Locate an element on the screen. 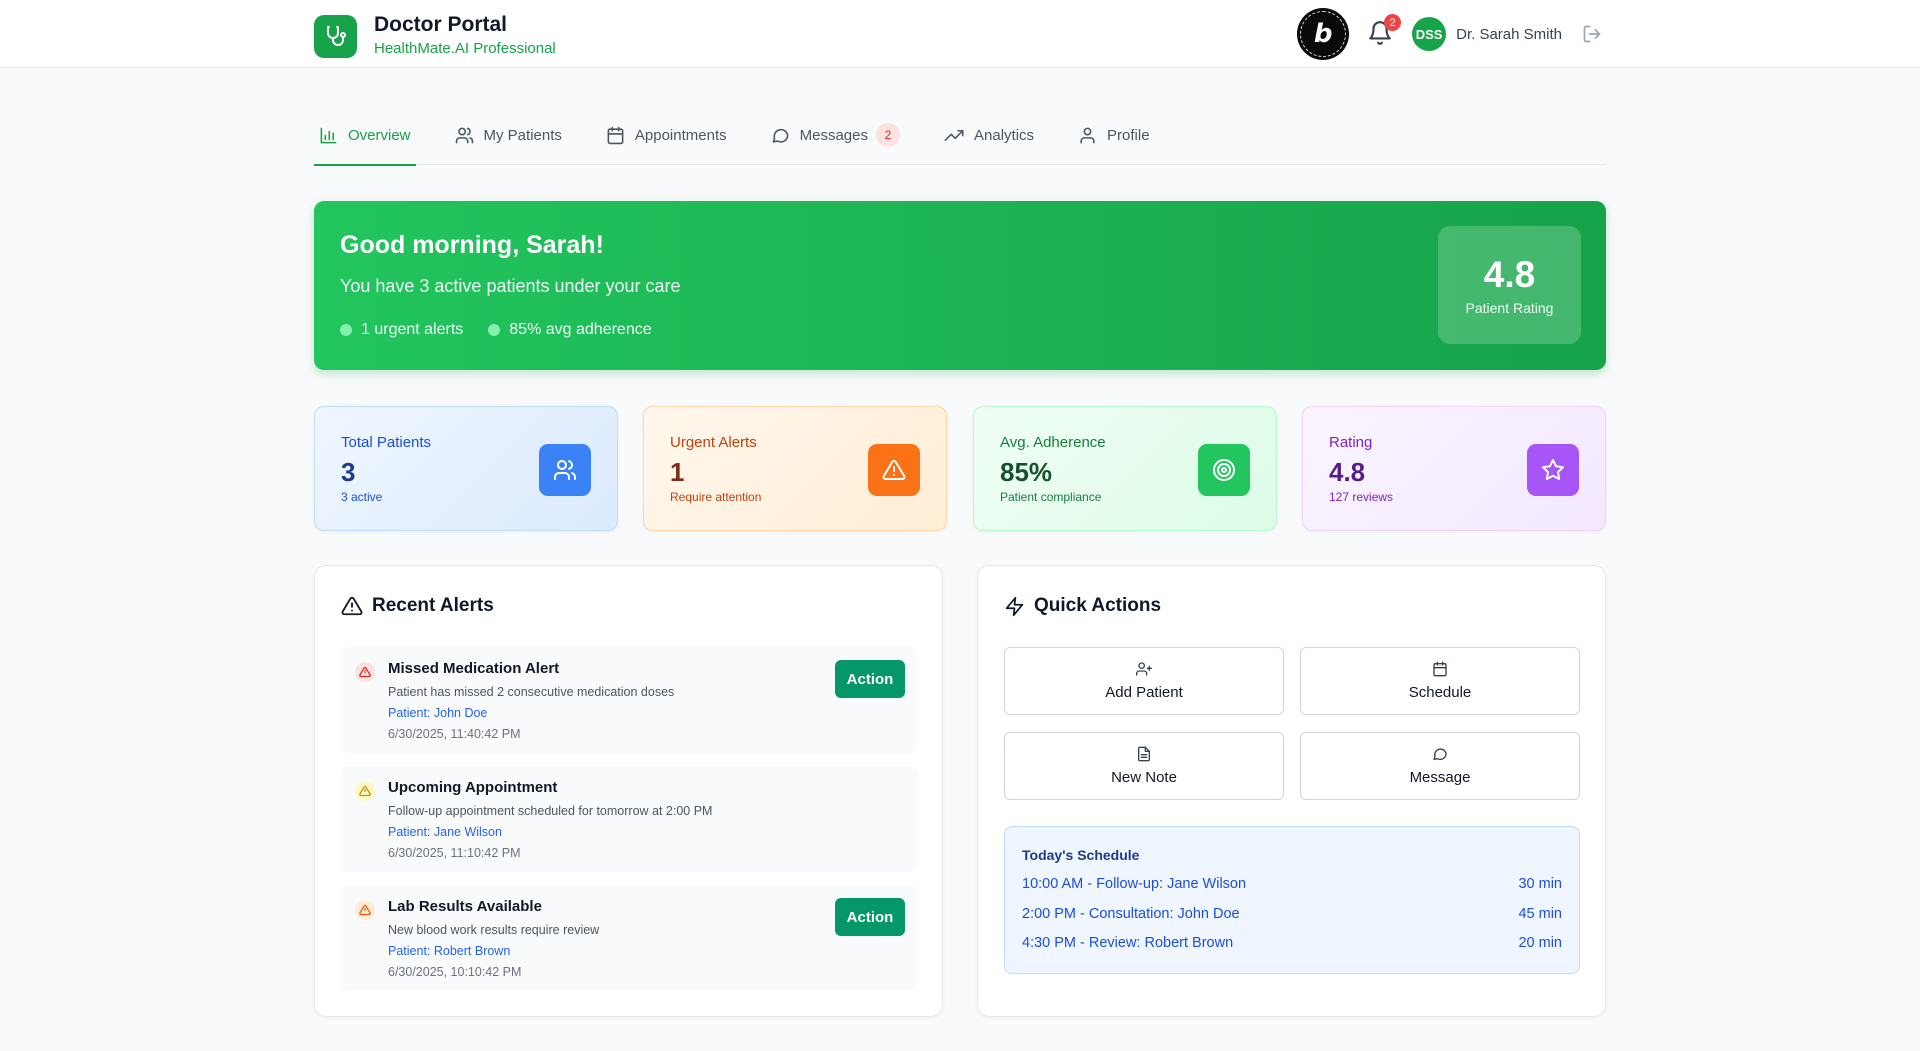 This screenshot has height=1051, width=1920. rating-label: Patient Rating is located at coordinates (1509, 308).